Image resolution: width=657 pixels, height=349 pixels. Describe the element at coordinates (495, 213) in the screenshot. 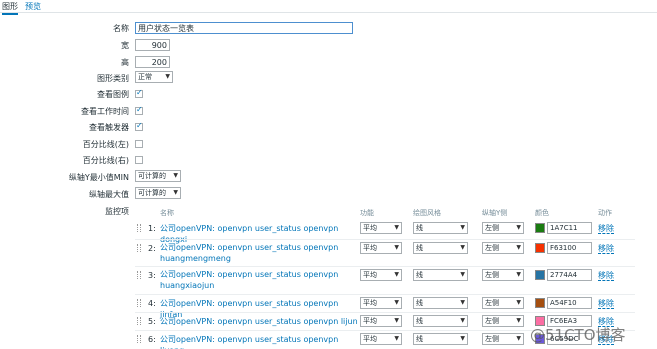

I see `header-y-axis-side: 纵轴Y侧` at that location.